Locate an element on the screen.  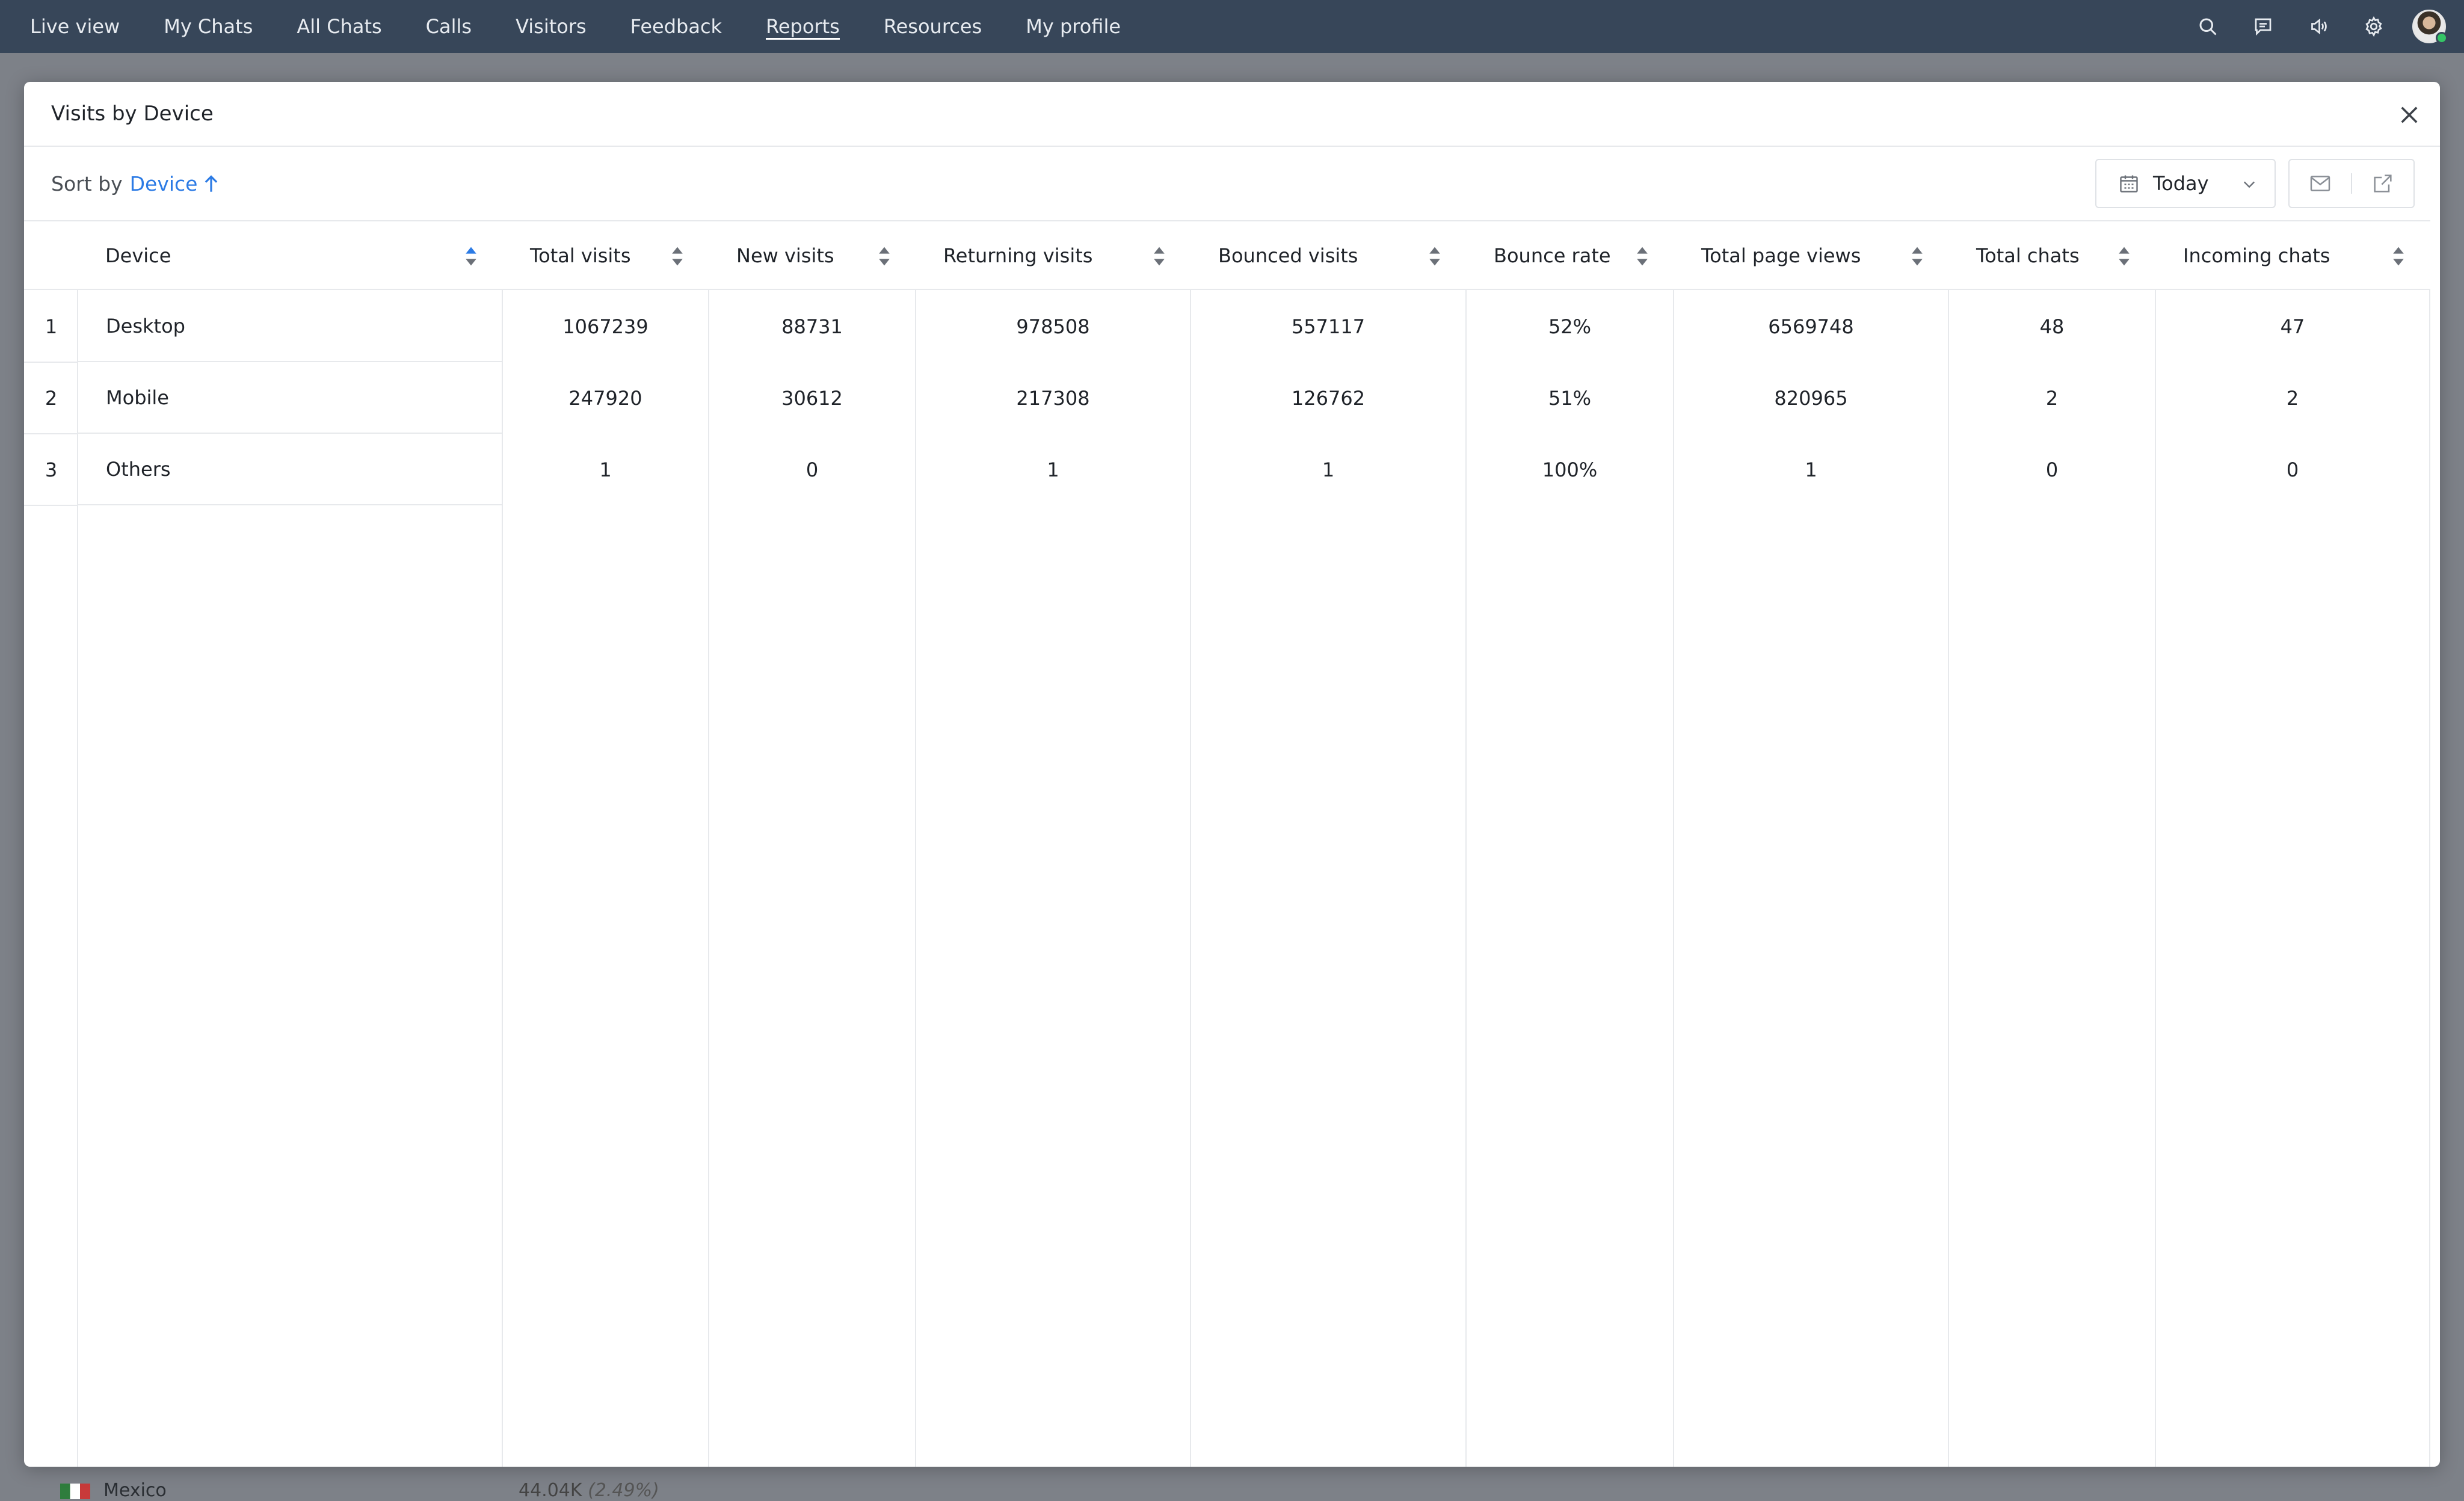
column-header-total-visits: Total visits is located at coordinates (605, 255).